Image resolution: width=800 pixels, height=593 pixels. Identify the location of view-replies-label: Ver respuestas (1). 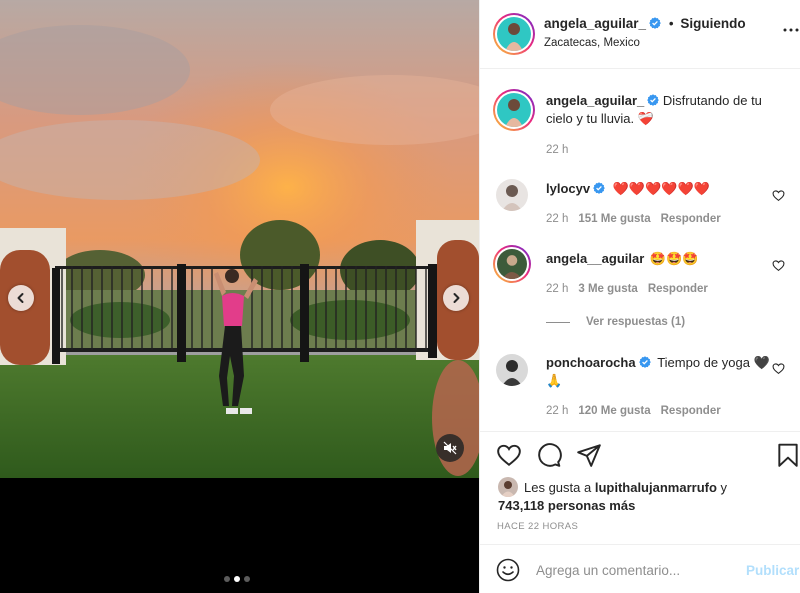
(636, 322).